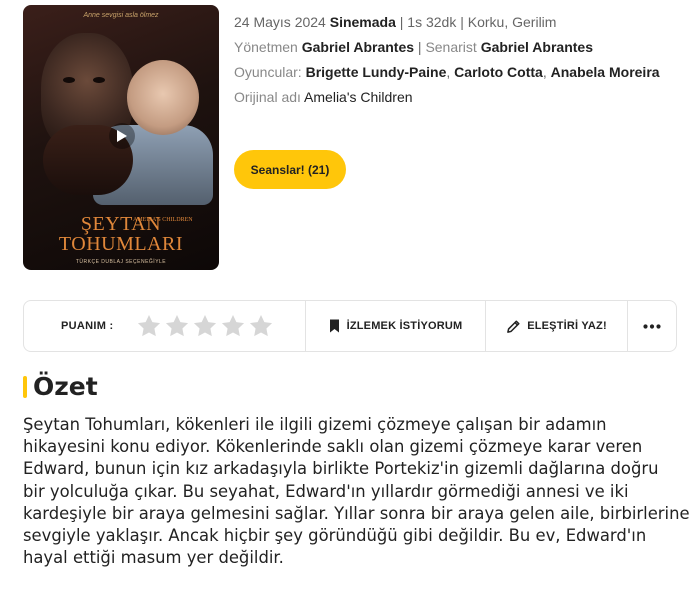  I want to click on poster-title-line2: TOHUMLARI, so click(121, 244).